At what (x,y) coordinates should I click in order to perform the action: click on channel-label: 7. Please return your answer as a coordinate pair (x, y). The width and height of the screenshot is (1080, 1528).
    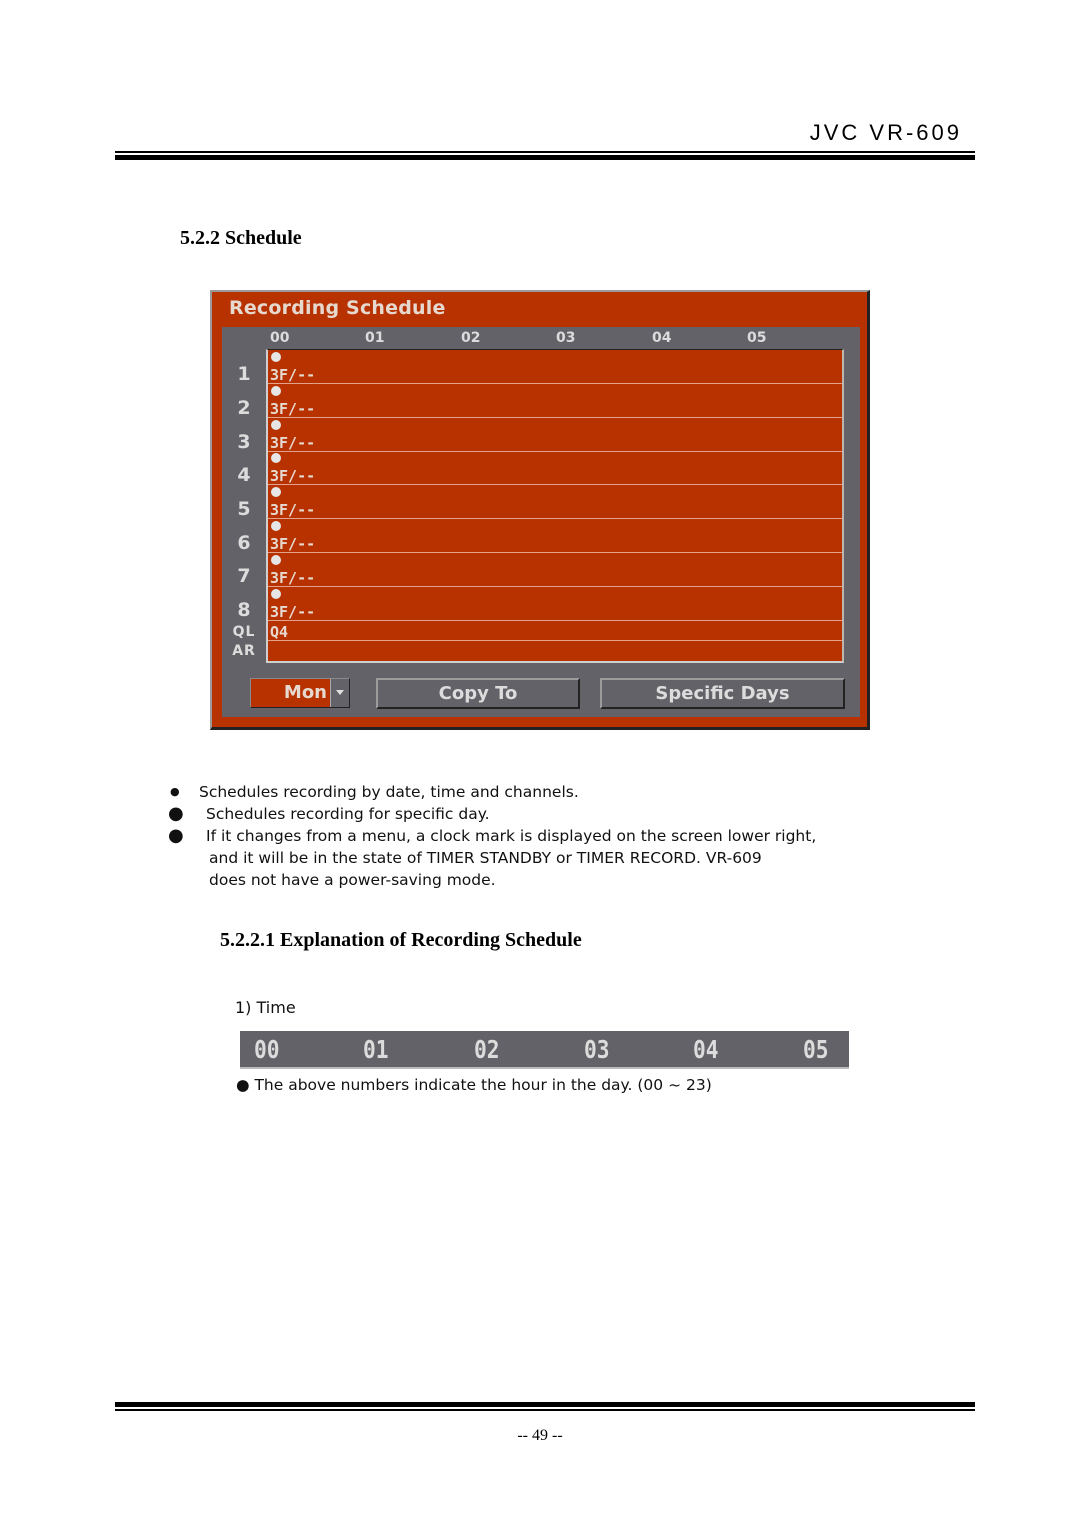
    Looking at the image, I should click on (244, 576).